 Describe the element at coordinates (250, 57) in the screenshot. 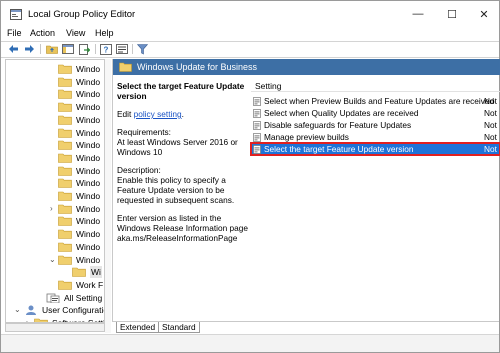

I see `toolbar-divider-bottom` at that location.